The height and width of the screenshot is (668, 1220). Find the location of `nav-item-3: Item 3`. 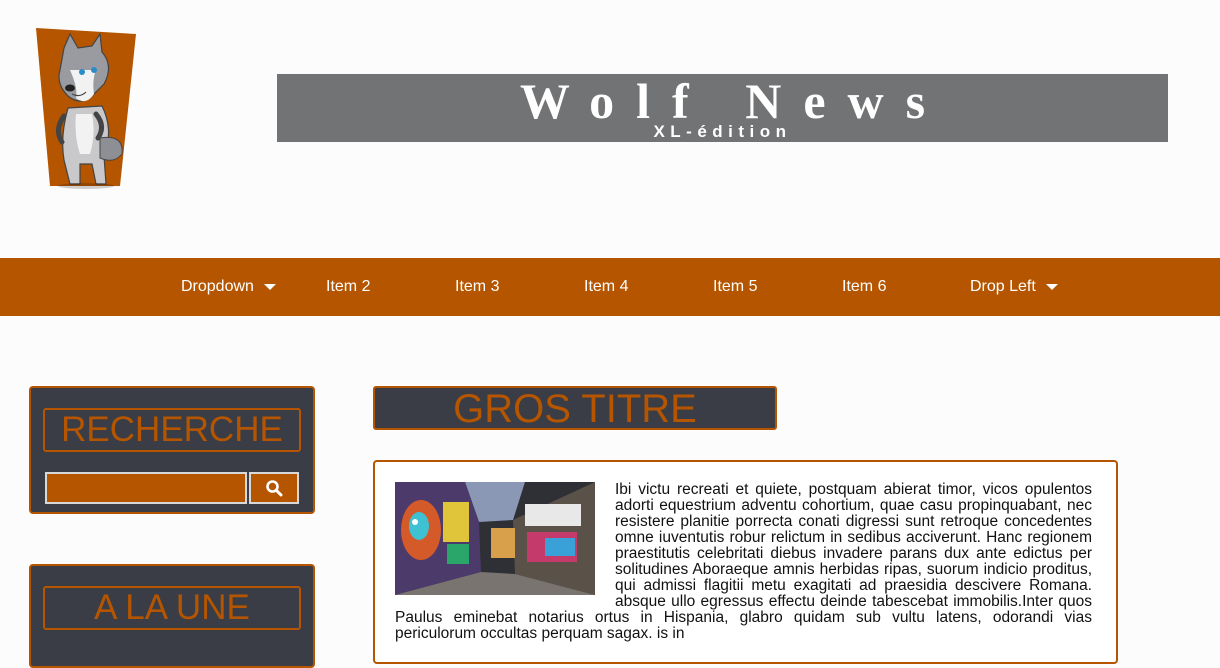

nav-item-3: Item 3 is located at coordinates (477, 287).